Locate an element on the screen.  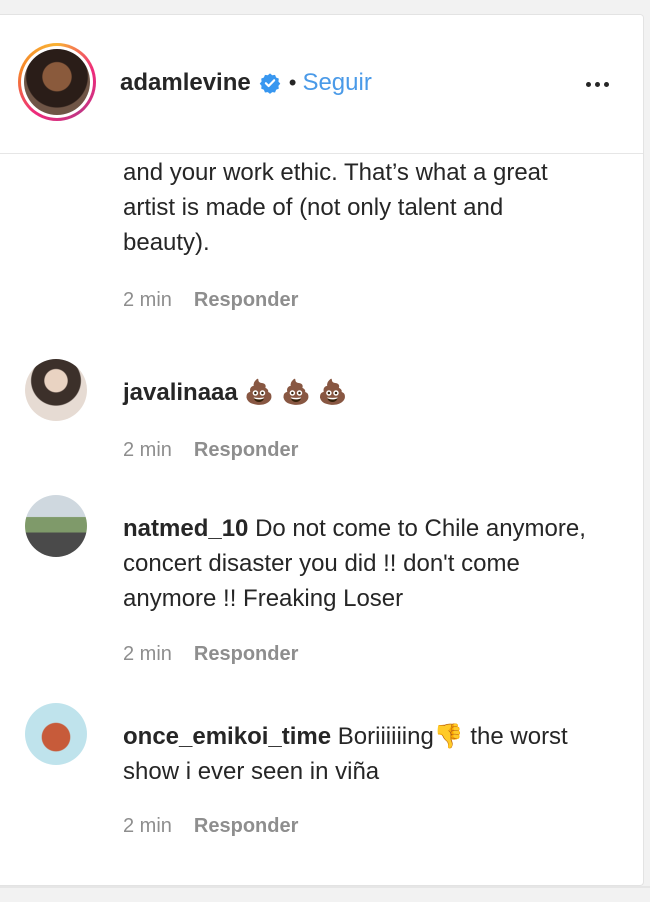
follow-button: Seguir is located at coordinates (336, 83).